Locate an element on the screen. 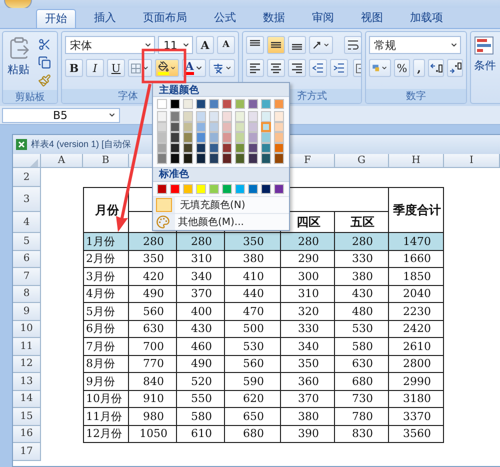  section-heading: 标准色 is located at coordinates (174, 174).